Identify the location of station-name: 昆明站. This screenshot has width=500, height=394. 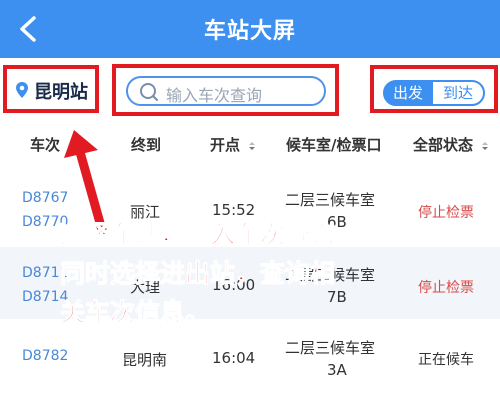
(61, 92).